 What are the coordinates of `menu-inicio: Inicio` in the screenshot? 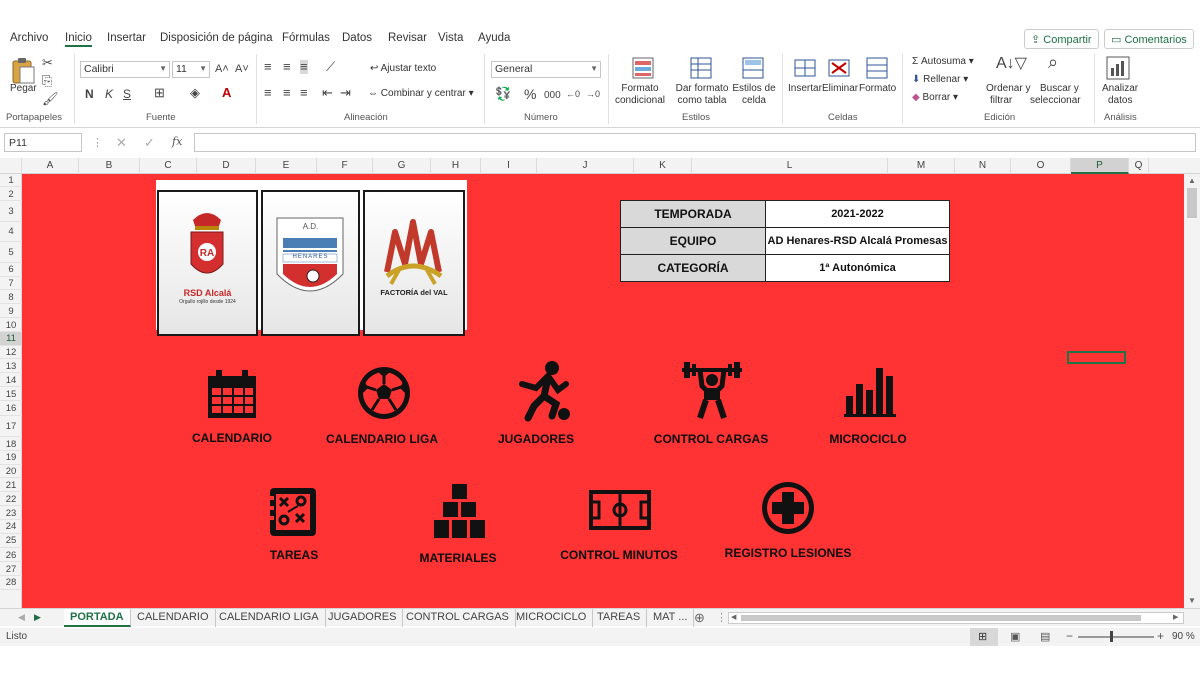 It's located at (78, 39).